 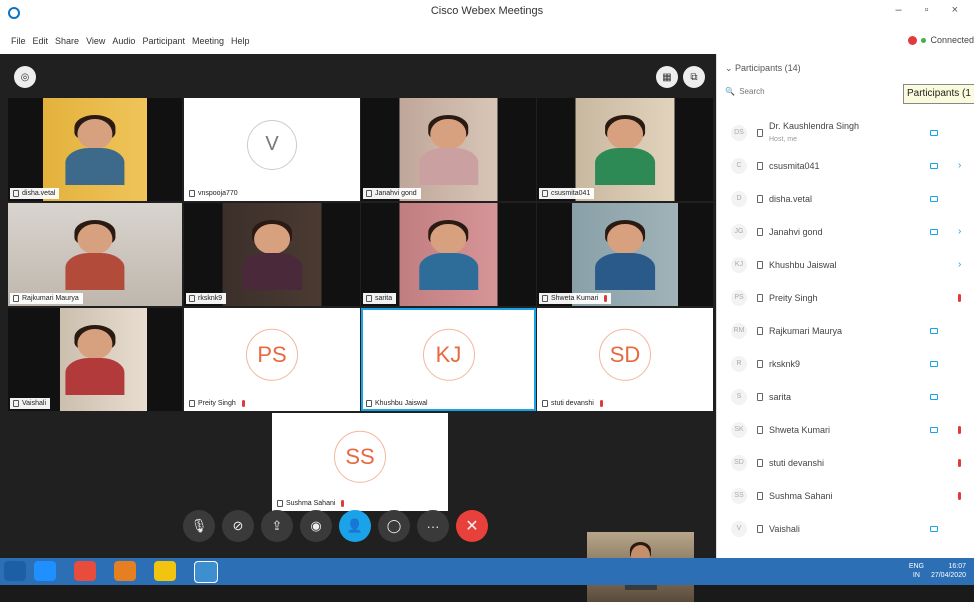 What do you see at coordinates (791, 198) in the screenshot?
I see `participant-name: disha.vetal` at bounding box center [791, 198].